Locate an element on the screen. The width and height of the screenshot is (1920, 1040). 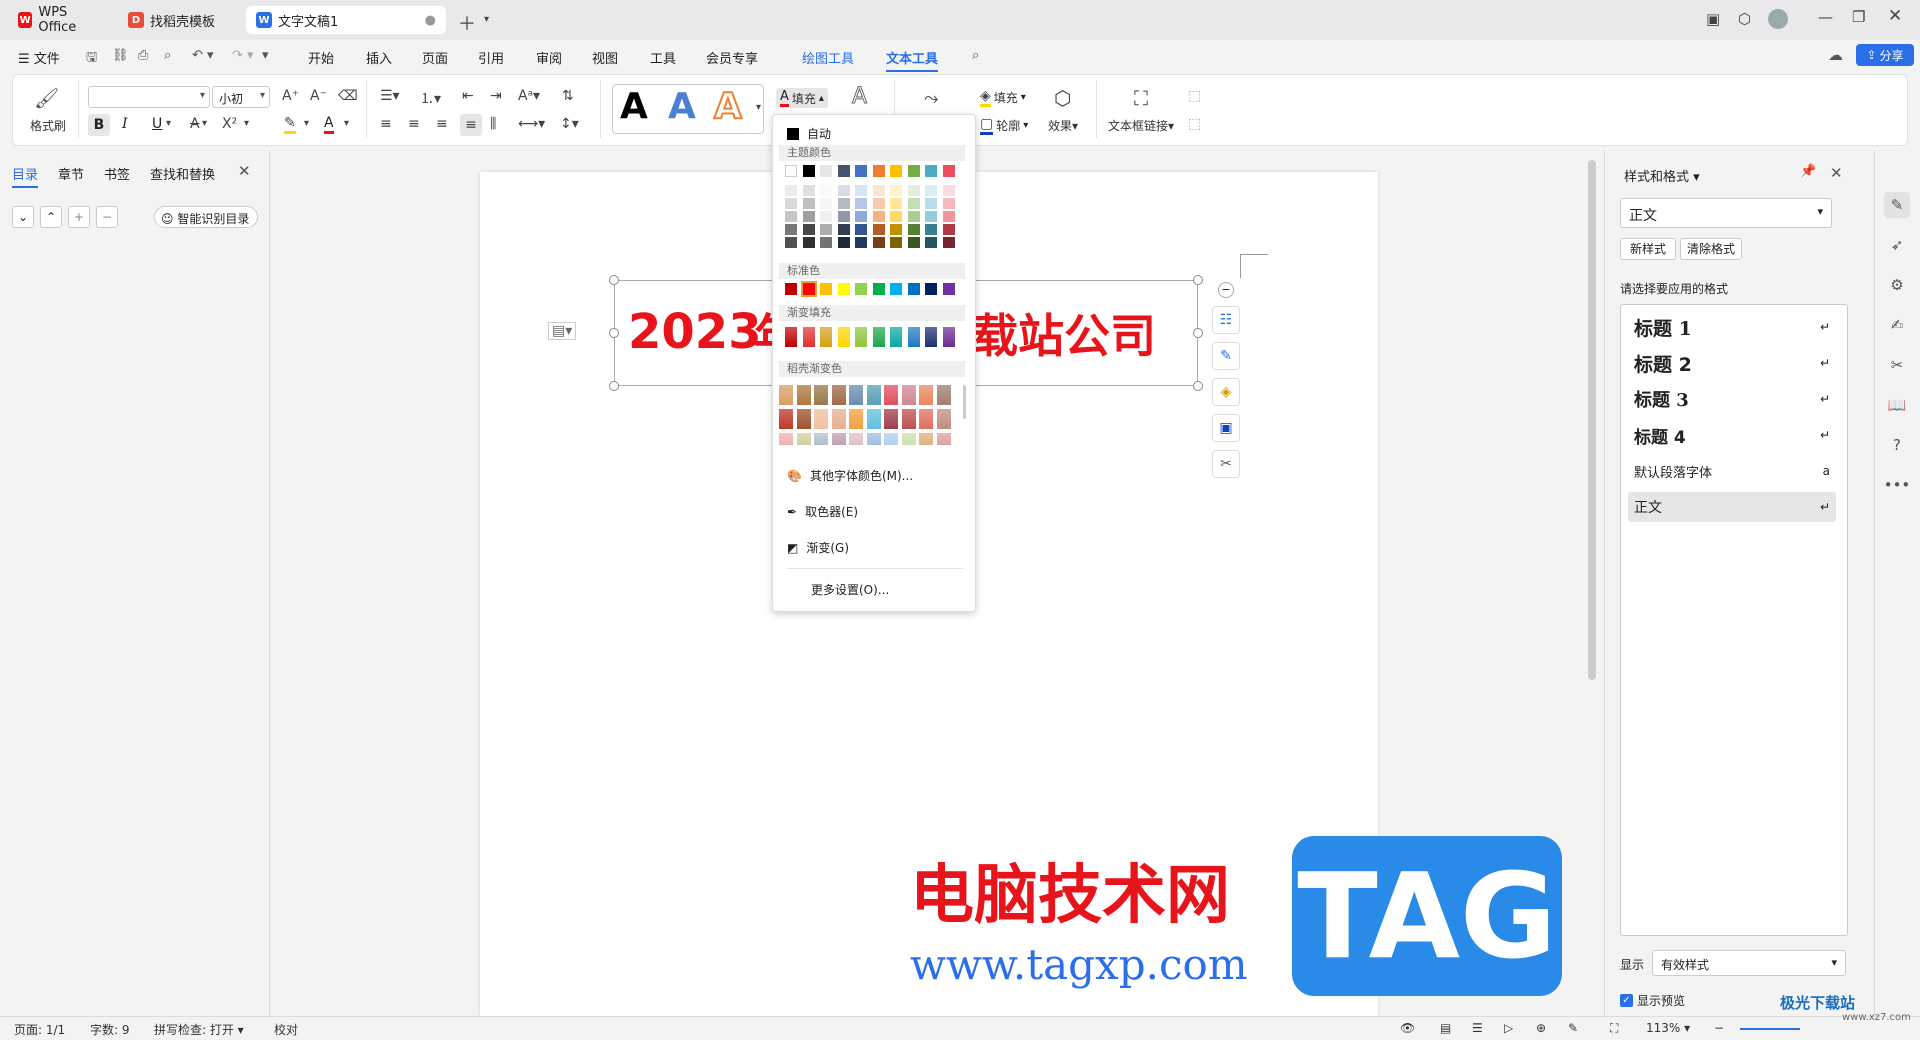
close-panel-icon: ✕ is located at coordinates (244, 171).